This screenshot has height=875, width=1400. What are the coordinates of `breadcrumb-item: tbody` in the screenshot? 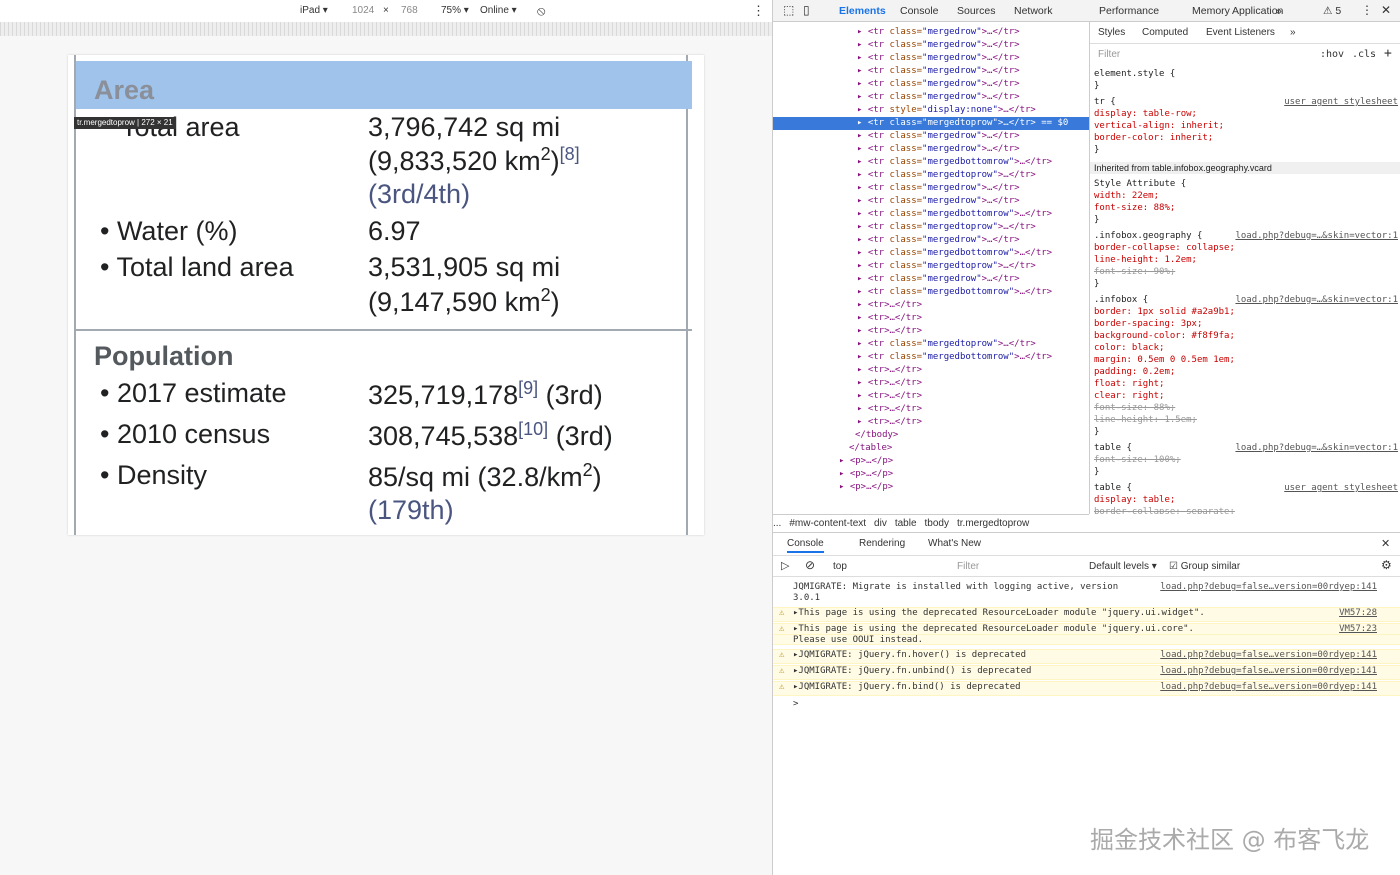 It's located at (937, 523).